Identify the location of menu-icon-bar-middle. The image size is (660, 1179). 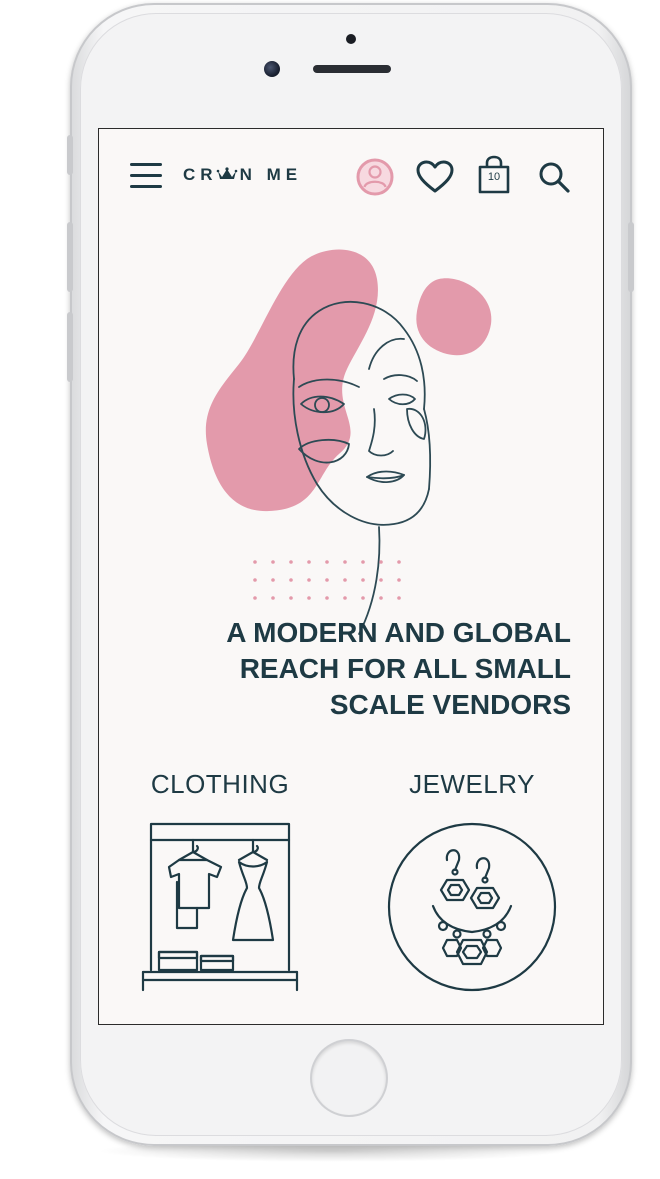
(146, 175).